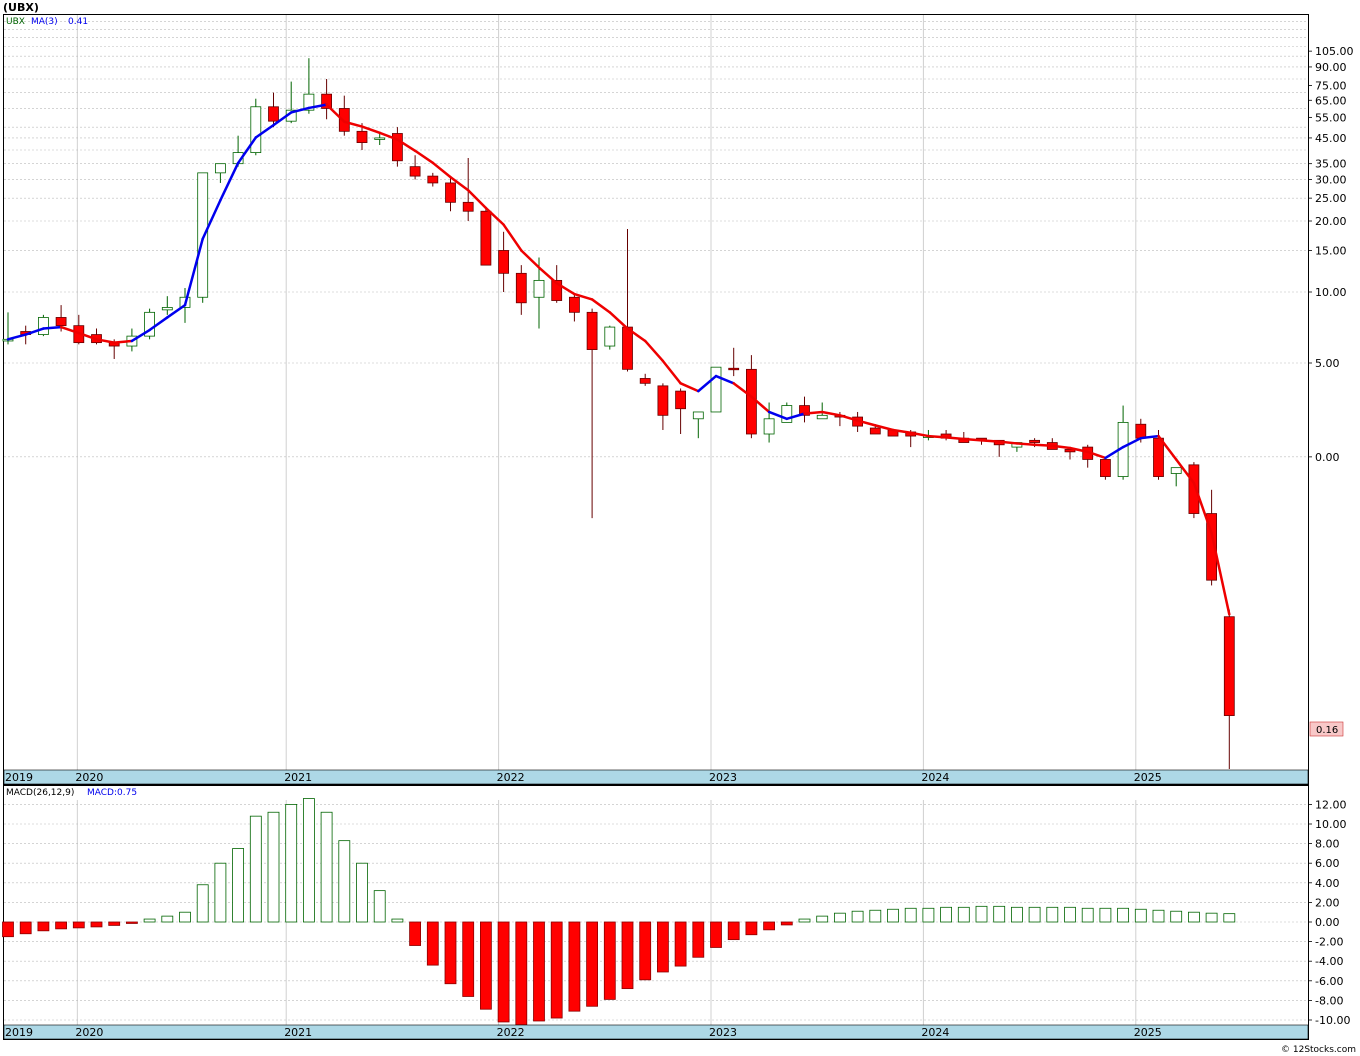 The height and width of the screenshot is (1056, 1360). What do you see at coordinates (1327, 863) in the screenshot?
I see `macd-y-tick-label: 6.00` at bounding box center [1327, 863].